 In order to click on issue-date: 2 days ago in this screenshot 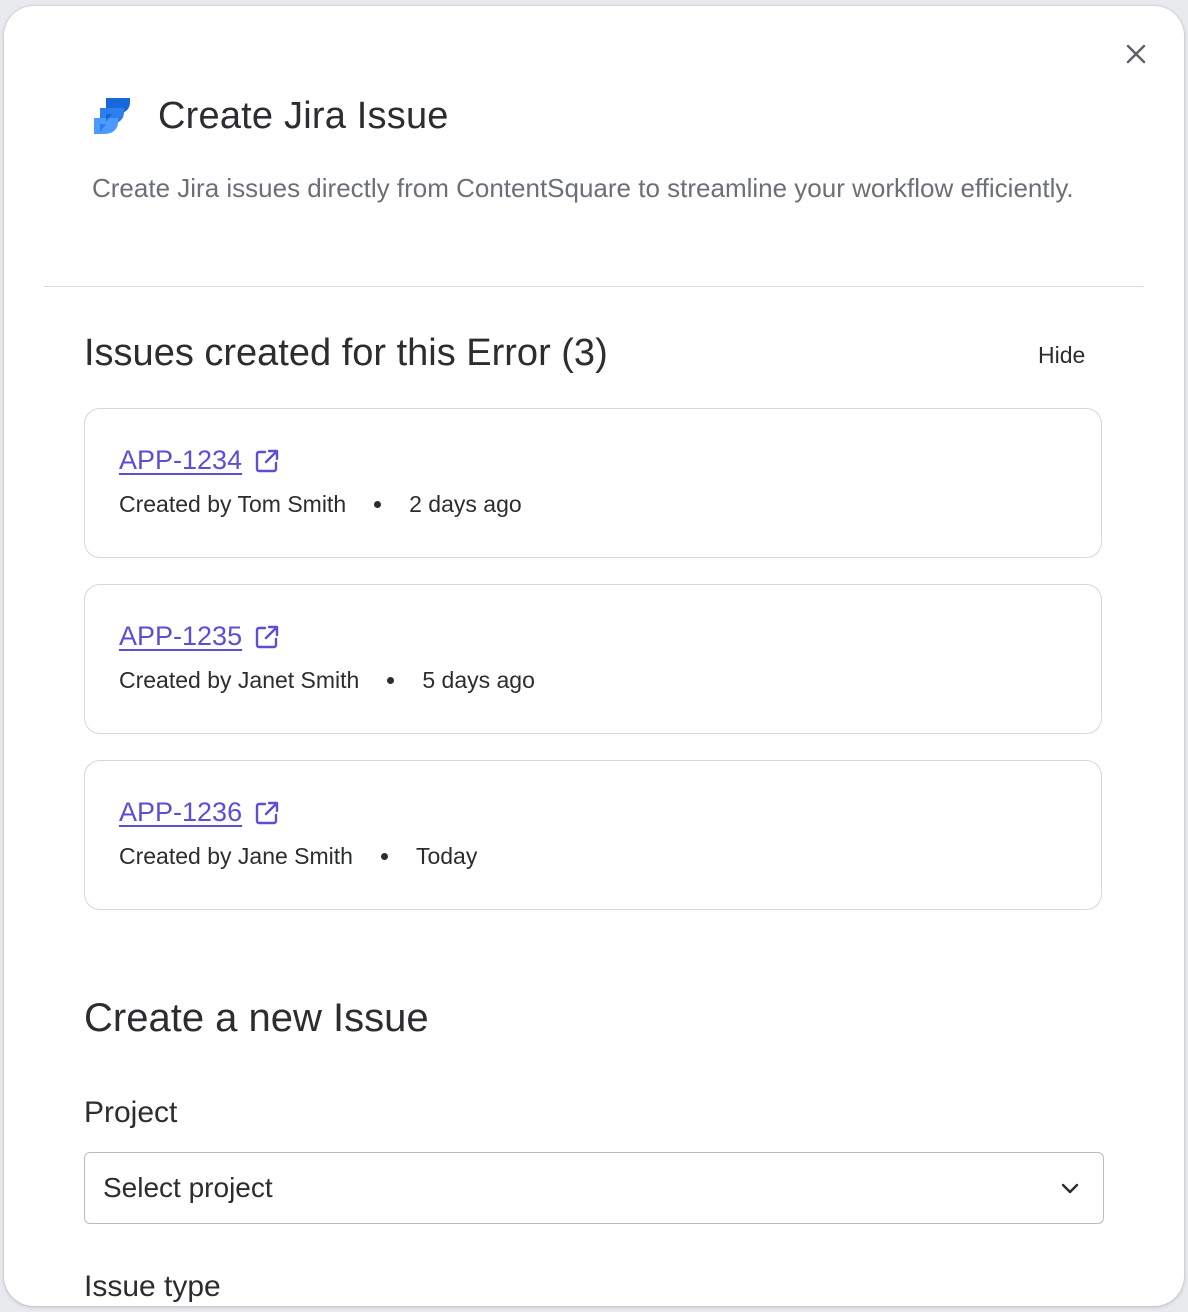, I will do `click(465, 504)`.